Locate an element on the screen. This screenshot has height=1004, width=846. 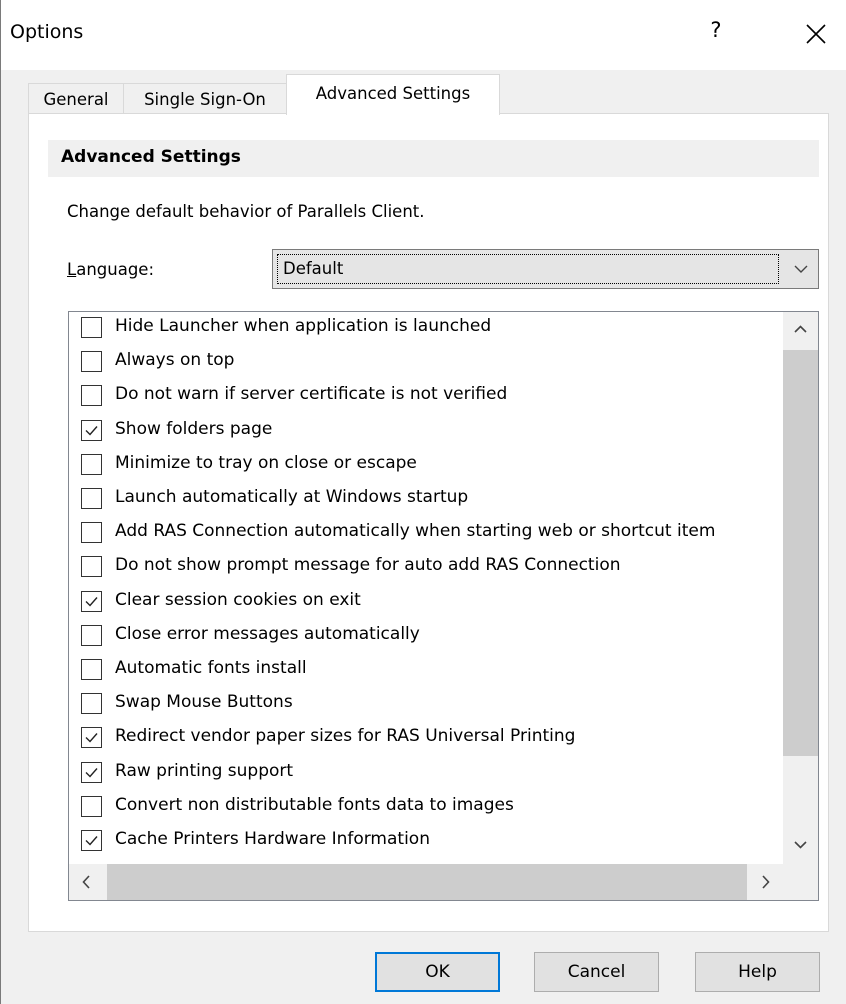
vertical-scrollbar is located at coordinates (800, 588).